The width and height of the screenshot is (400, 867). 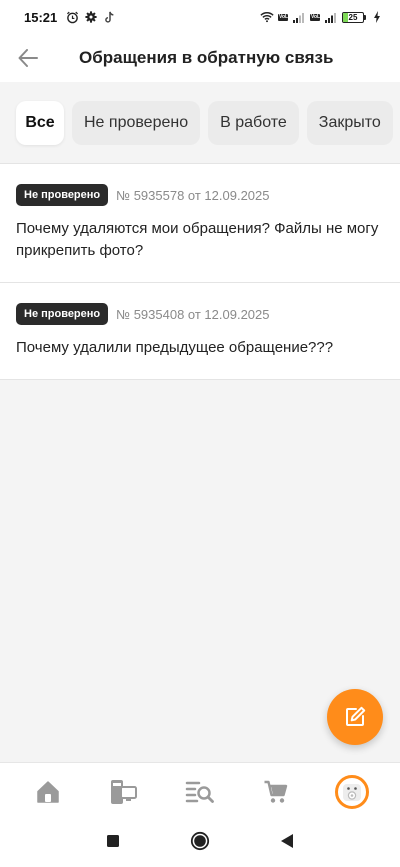 What do you see at coordinates (193, 195) in the screenshot?
I see `ticket-number: № 5935578 от 12.09.2025` at bounding box center [193, 195].